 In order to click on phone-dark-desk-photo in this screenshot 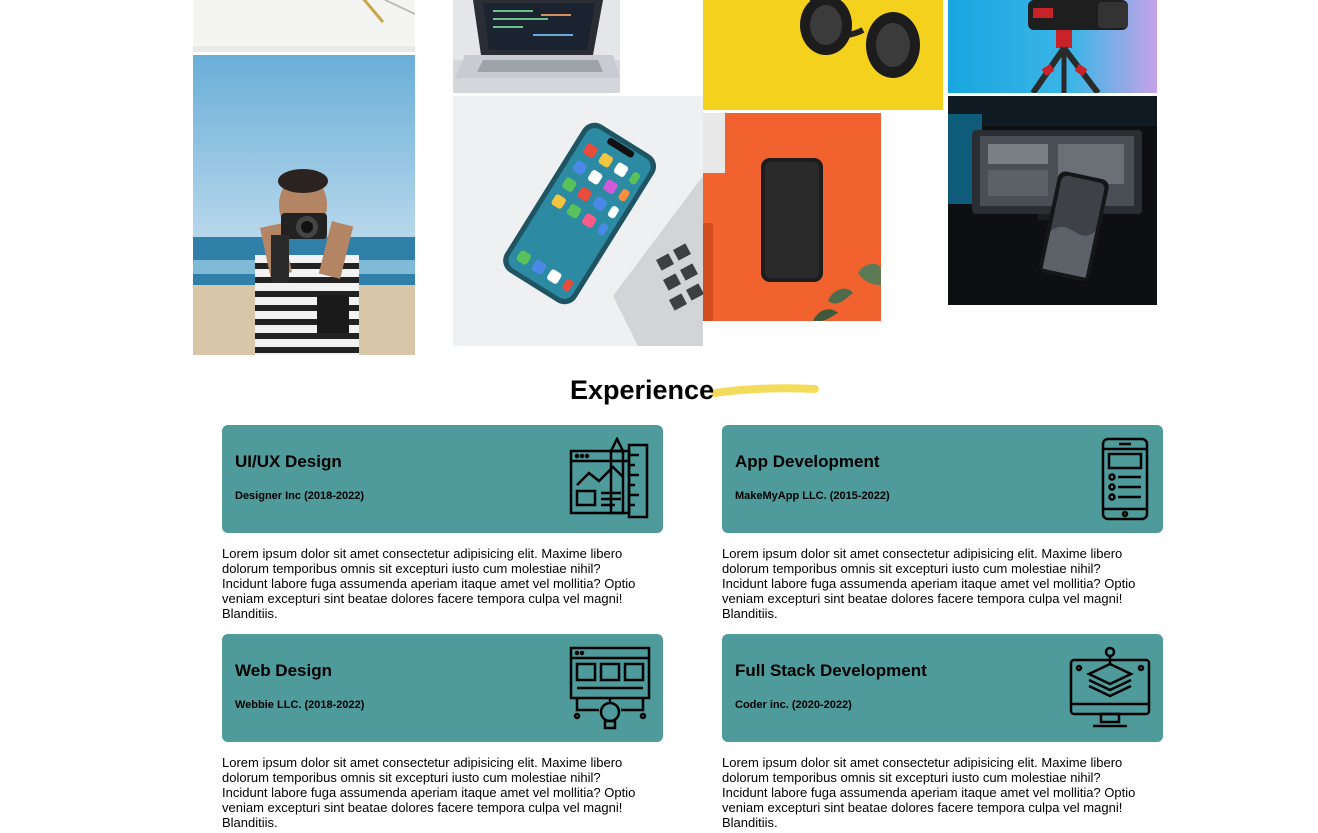, I will do `click(1052, 200)`.